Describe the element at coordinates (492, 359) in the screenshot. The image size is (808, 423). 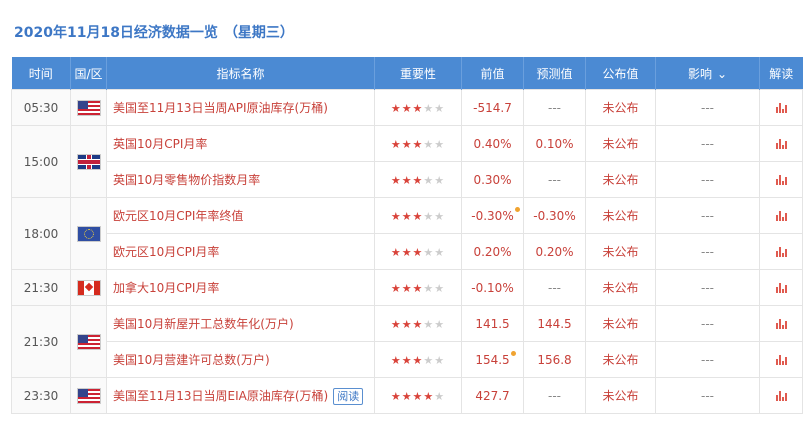
I see `previous-value: 154.5` at that location.